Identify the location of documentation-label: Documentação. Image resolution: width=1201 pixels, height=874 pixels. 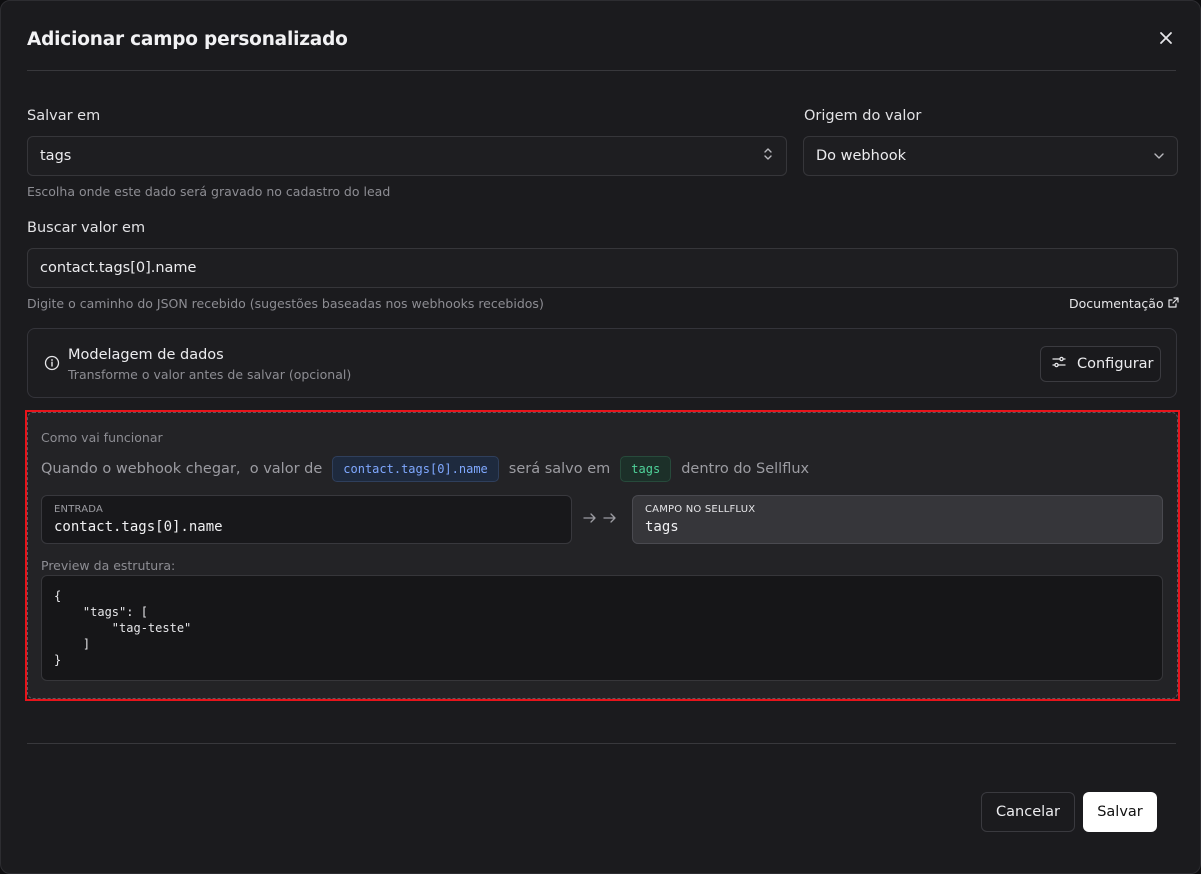
(1116, 303).